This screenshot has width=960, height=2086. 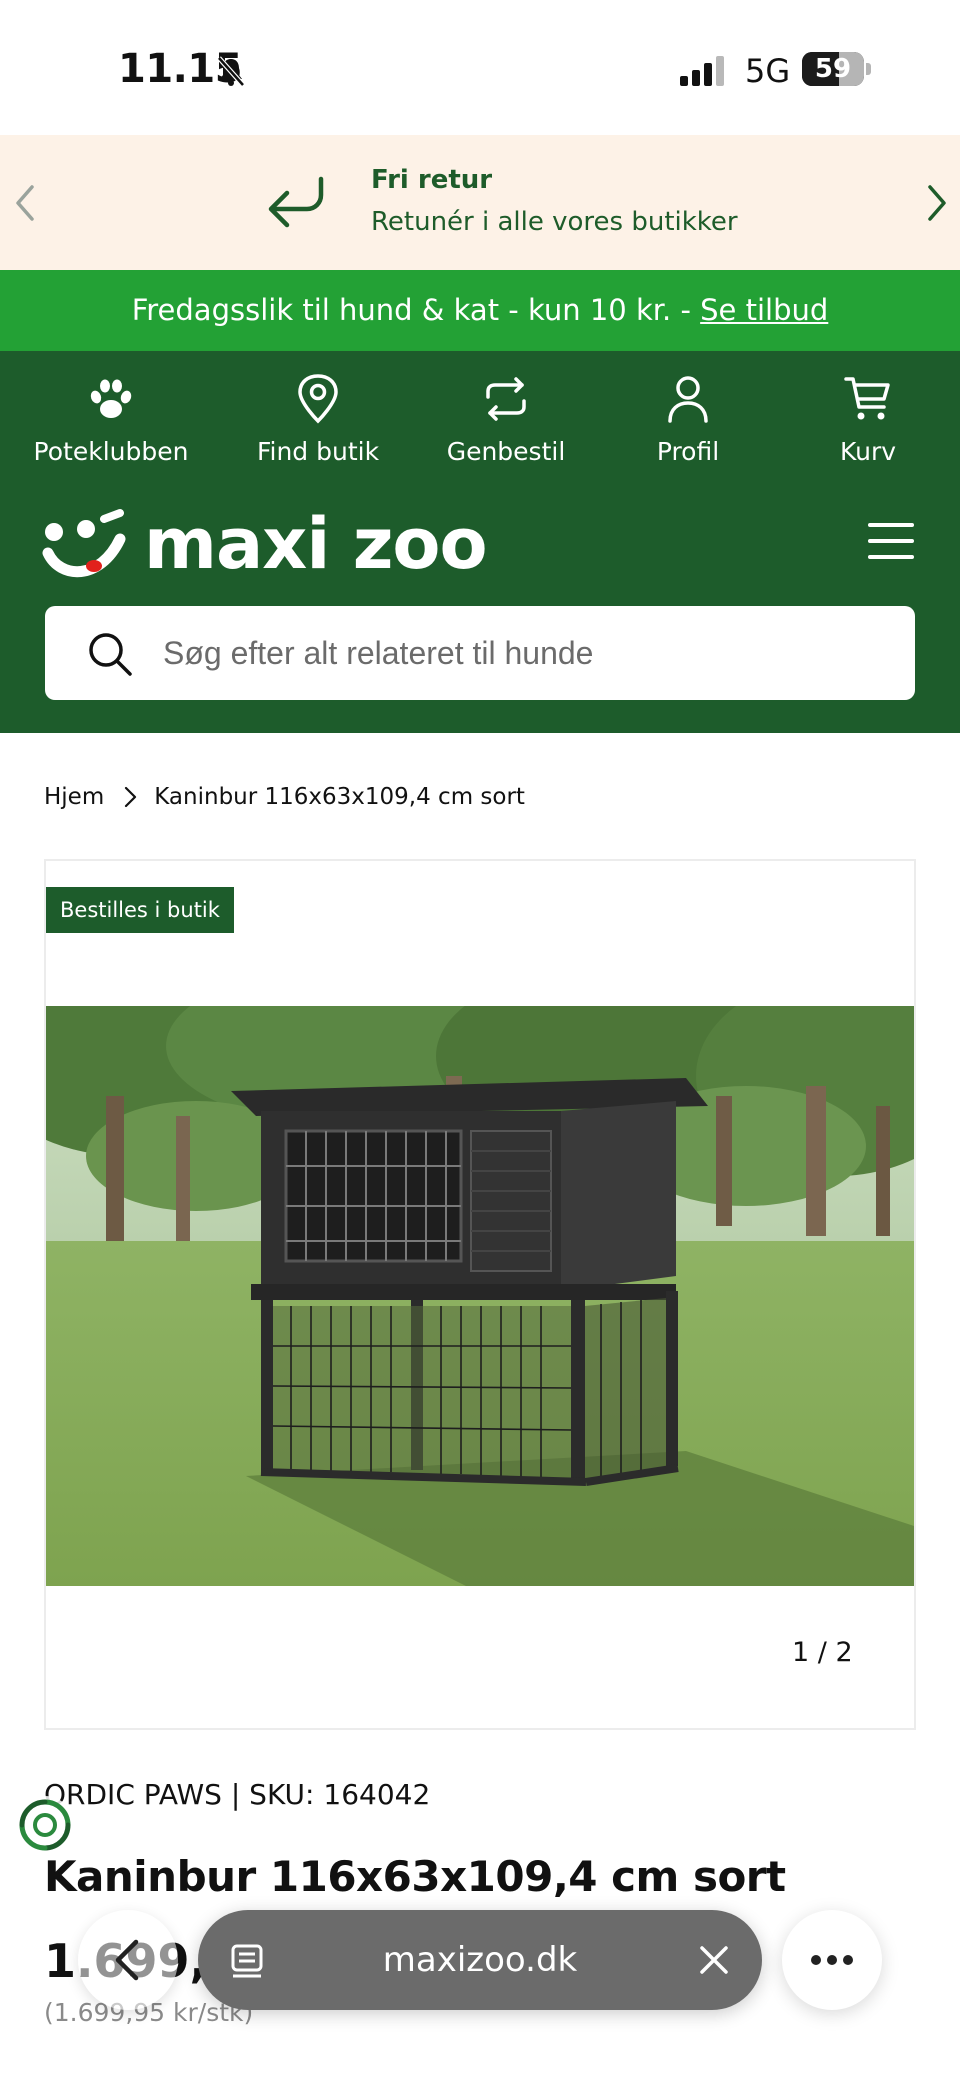 I want to click on recycle-icon, so click(x=45, y=1825).